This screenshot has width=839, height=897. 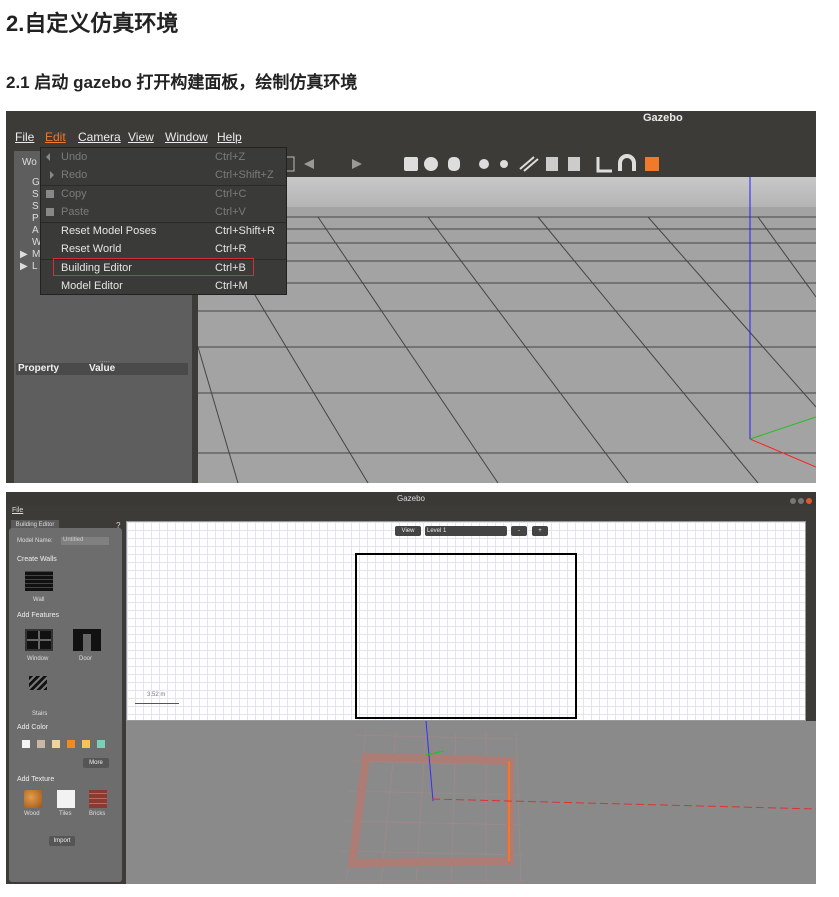 I want to click on menu-camera: Camera, so click(x=99, y=137).